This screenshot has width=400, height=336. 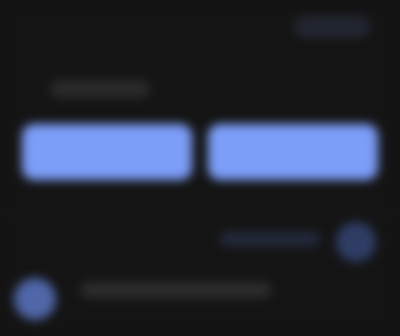 What do you see at coordinates (270, 239) in the screenshot?
I see `status-pill` at bounding box center [270, 239].